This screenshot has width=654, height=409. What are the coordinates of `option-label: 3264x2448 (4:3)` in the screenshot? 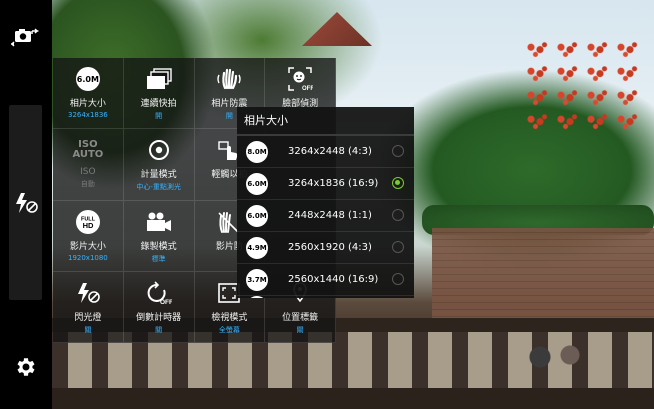 It's located at (330, 151).